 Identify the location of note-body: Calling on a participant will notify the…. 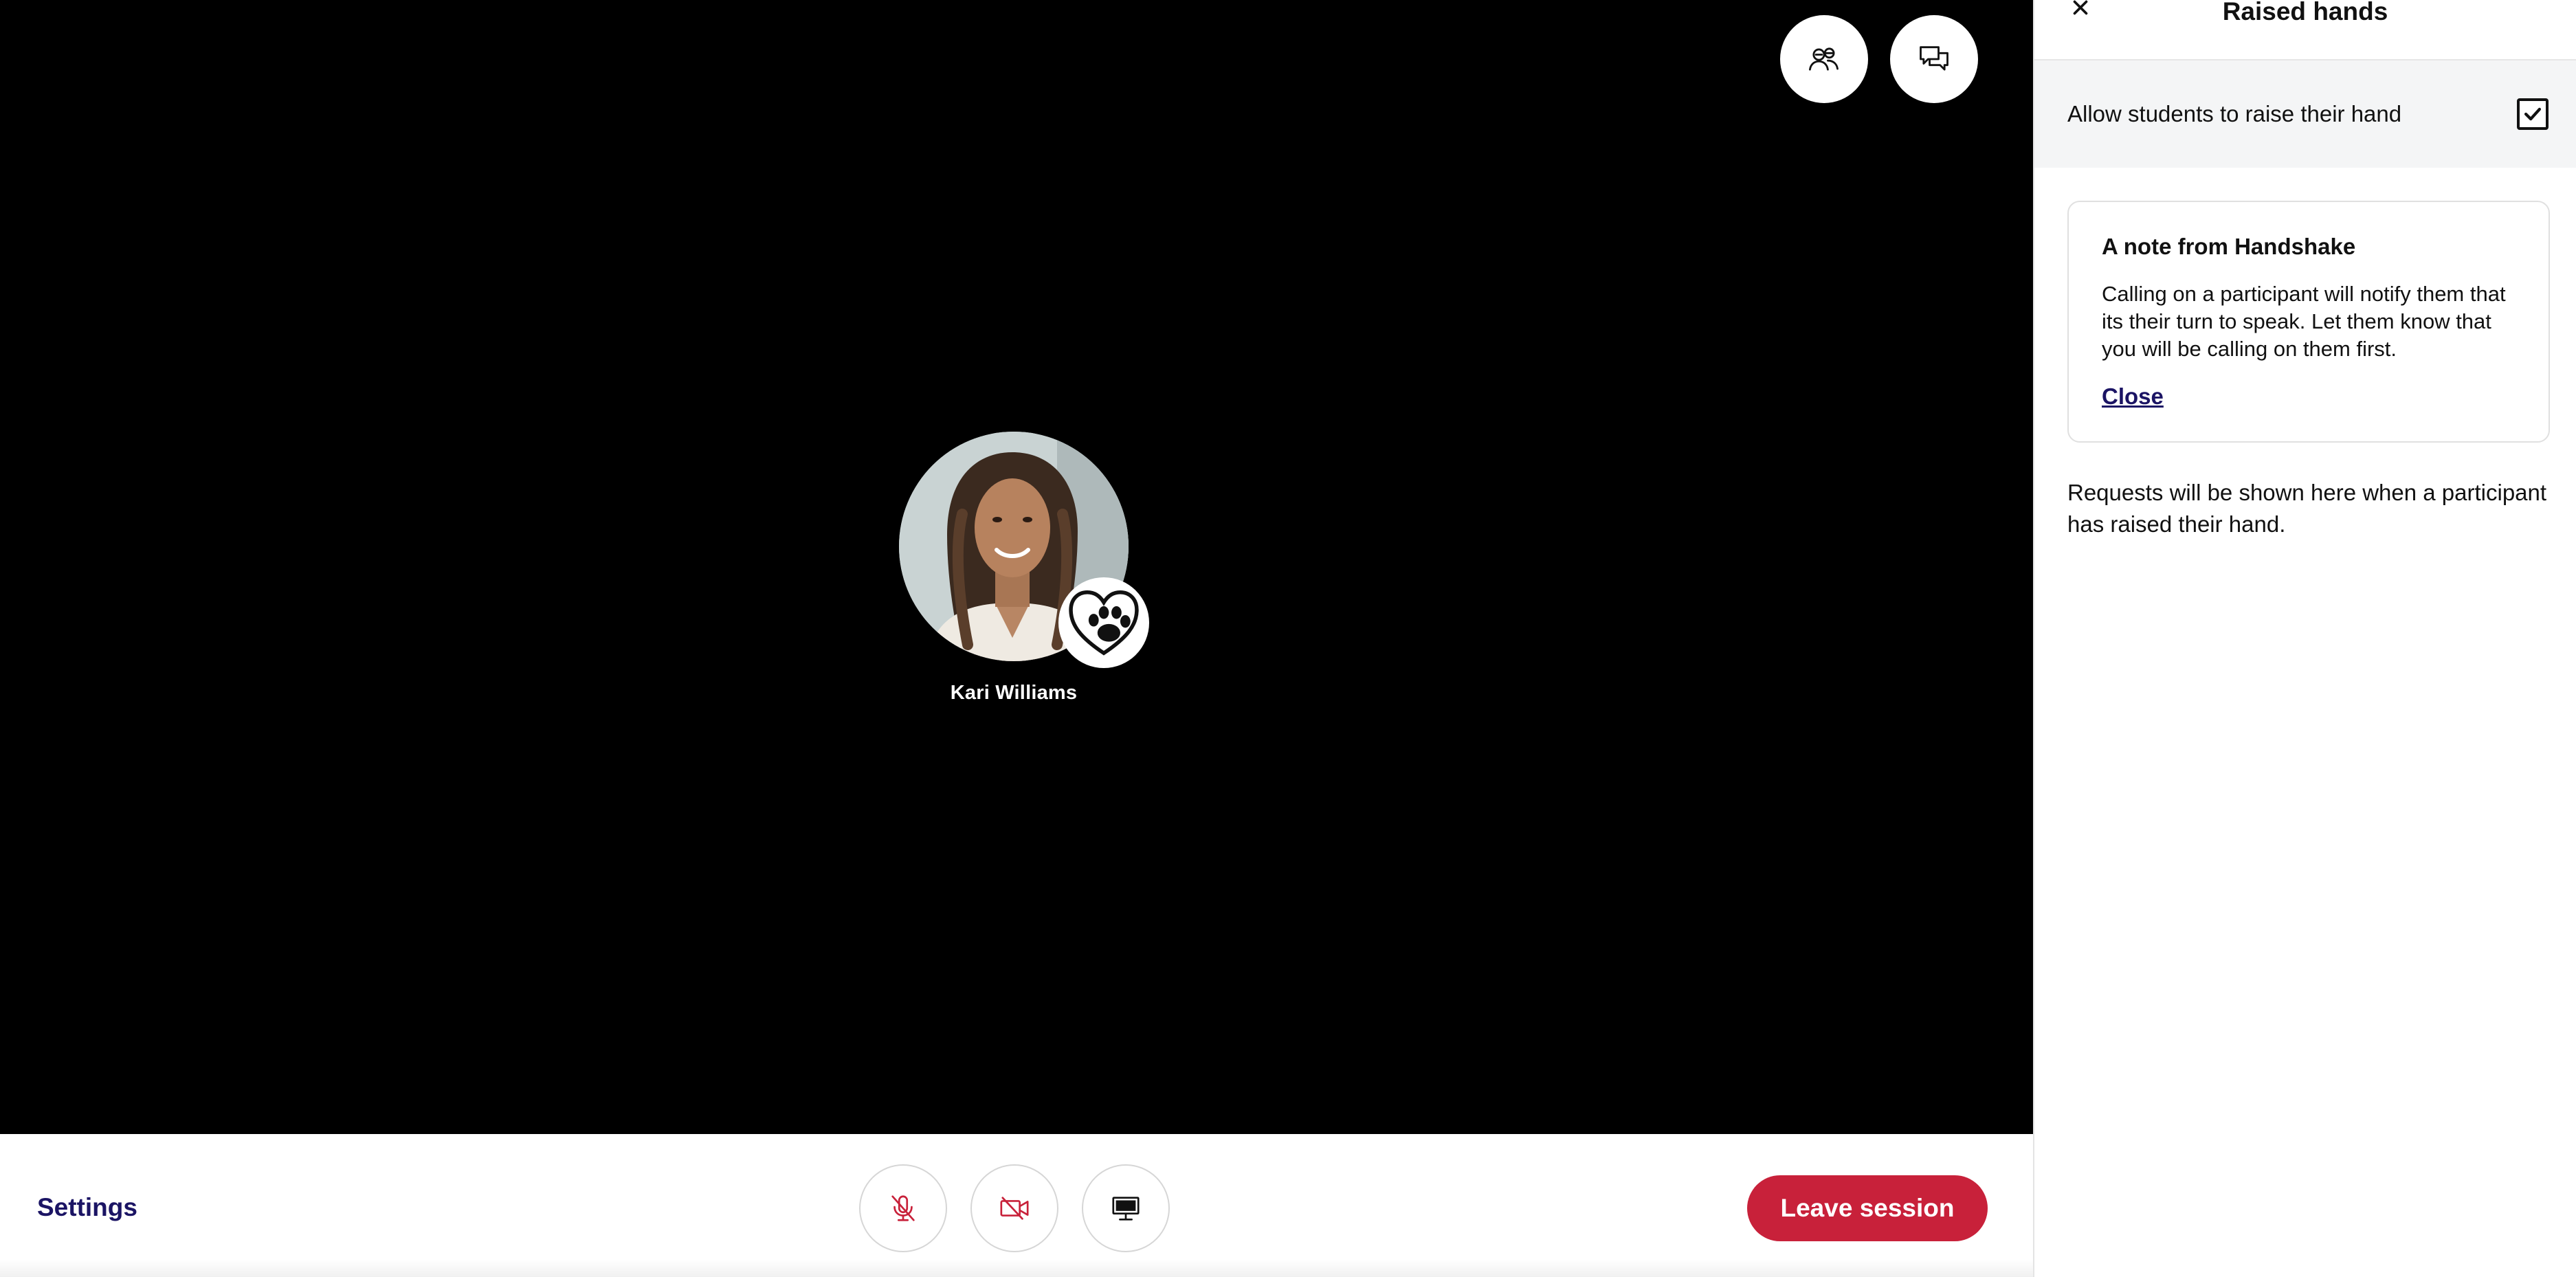
(2304, 321).